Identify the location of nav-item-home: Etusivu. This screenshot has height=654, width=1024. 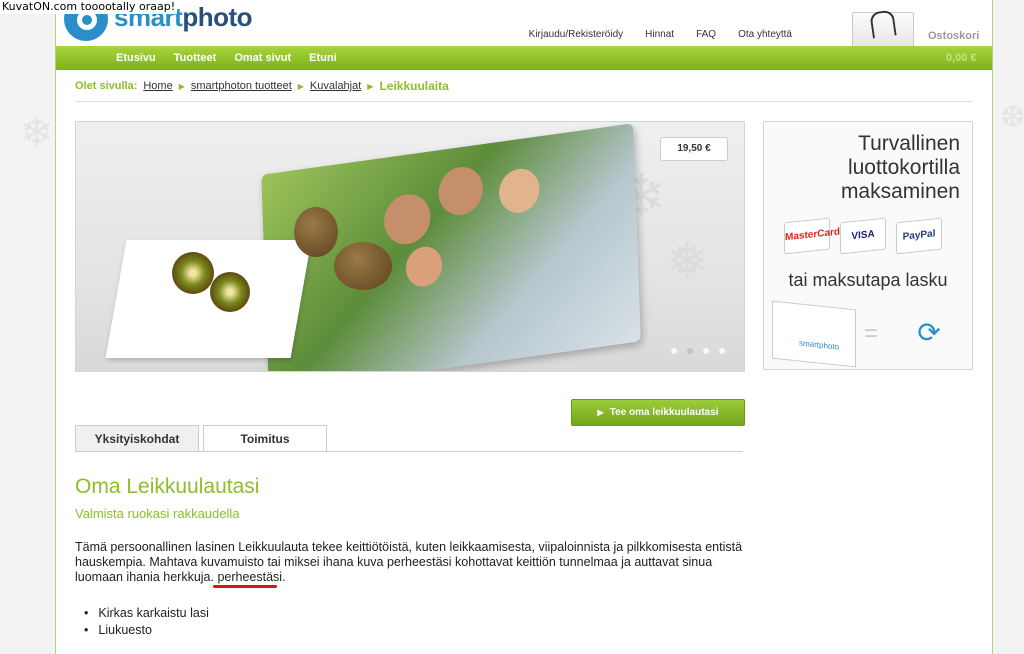
(136, 58).